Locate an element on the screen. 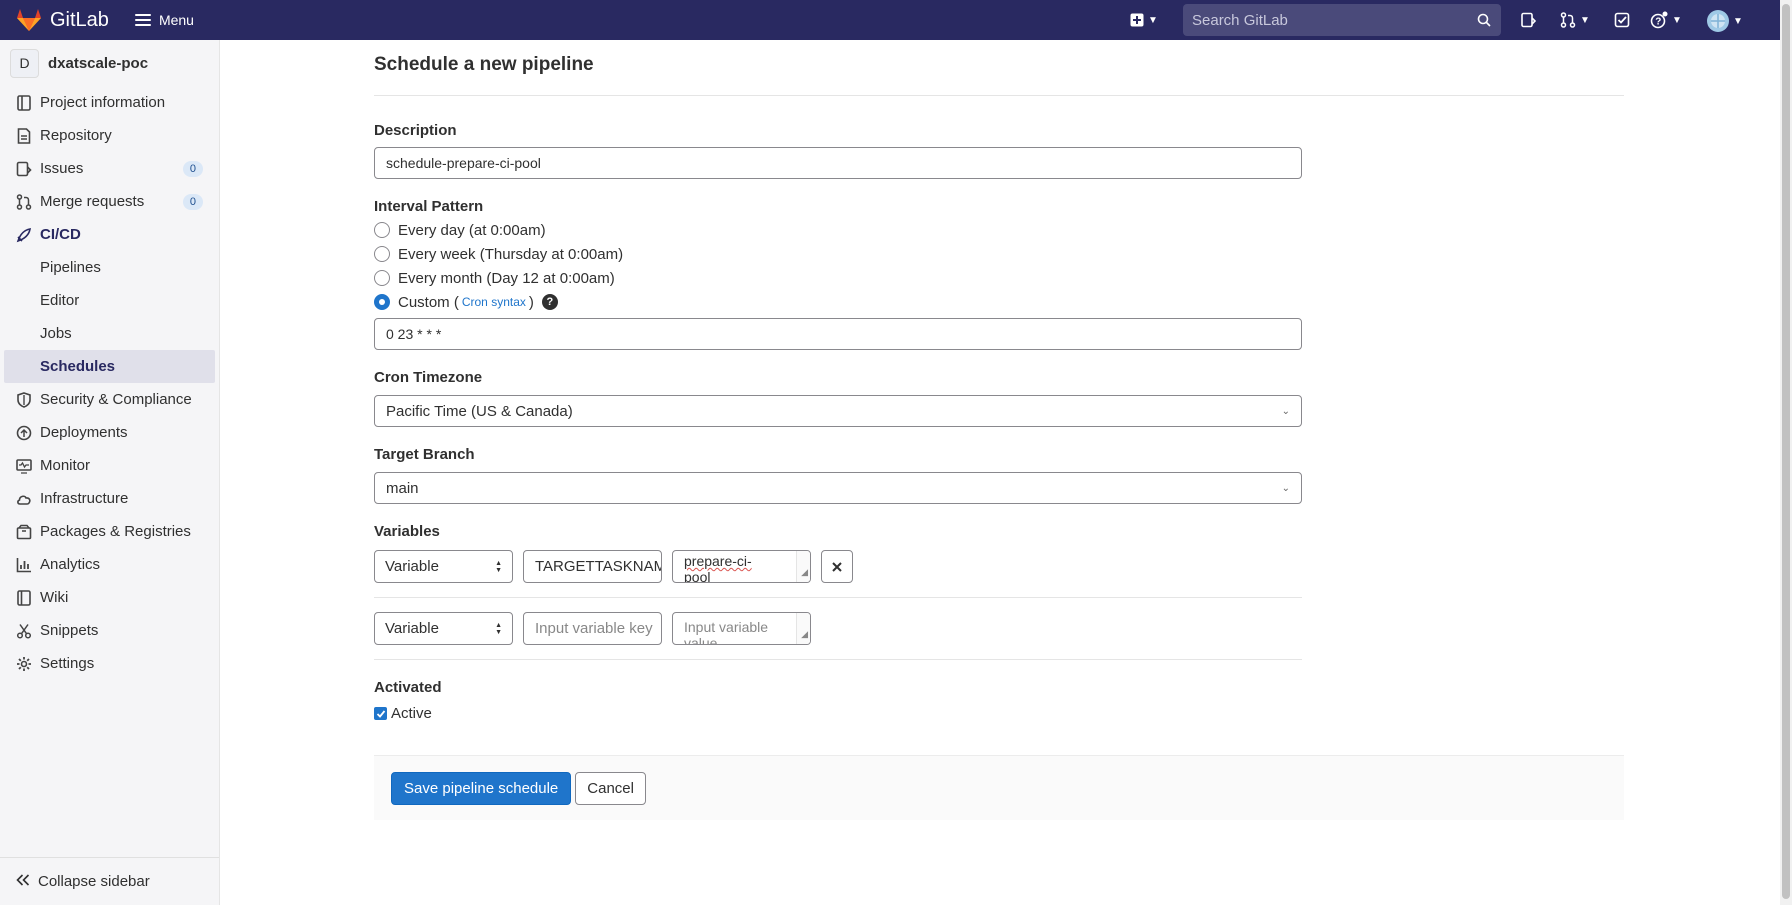  avatar is located at coordinates (1718, 21).